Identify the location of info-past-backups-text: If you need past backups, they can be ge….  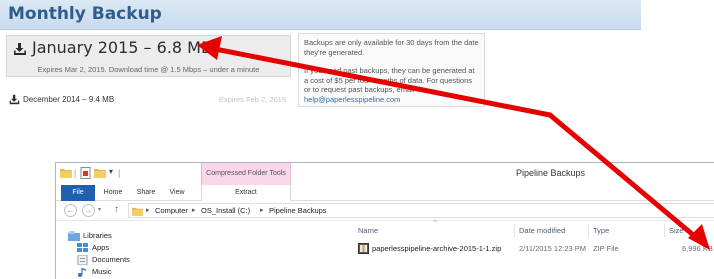
(389, 80).